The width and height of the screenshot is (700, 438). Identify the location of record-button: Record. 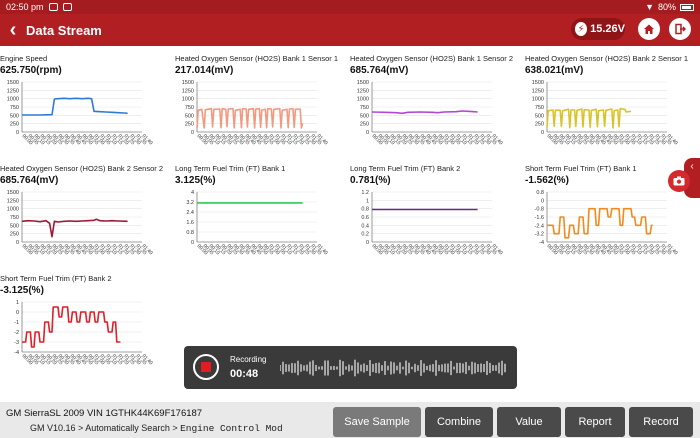
(661, 422).